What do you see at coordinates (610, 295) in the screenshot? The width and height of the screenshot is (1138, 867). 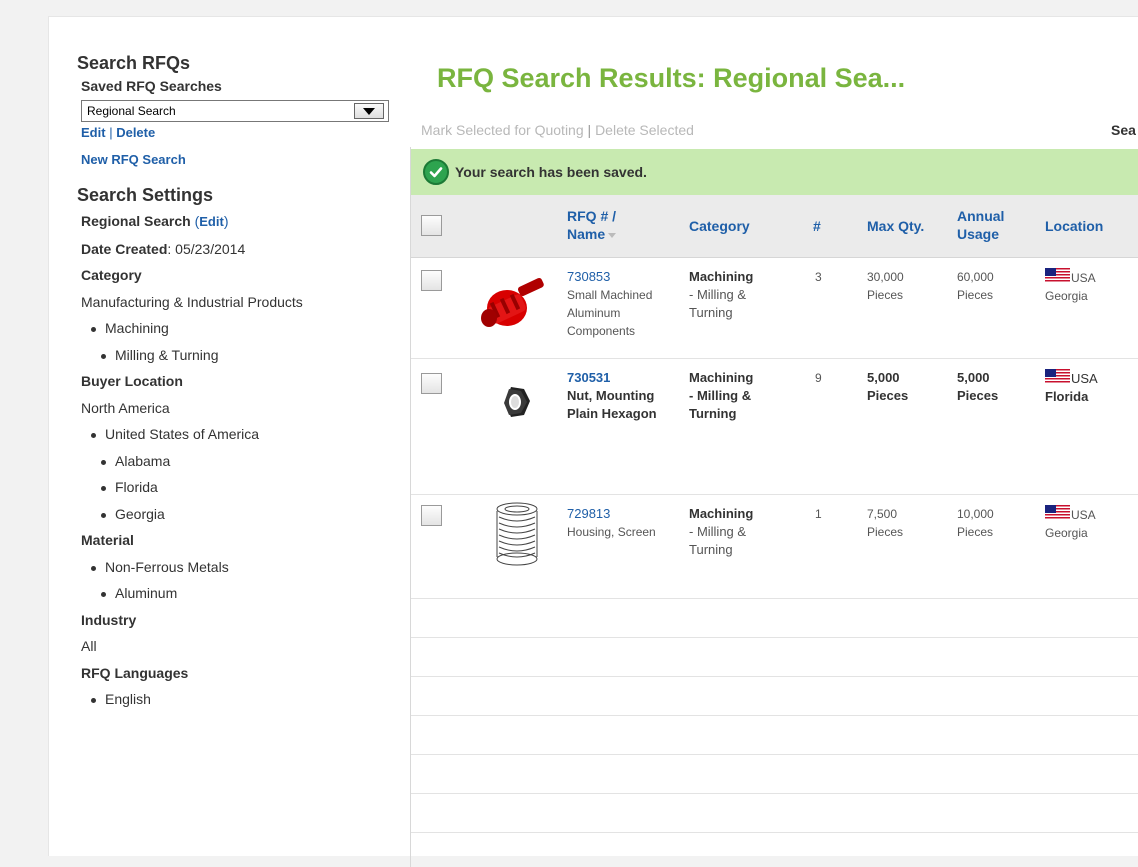 I see `rfq-name-line: Small Machined` at bounding box center [610, 295].